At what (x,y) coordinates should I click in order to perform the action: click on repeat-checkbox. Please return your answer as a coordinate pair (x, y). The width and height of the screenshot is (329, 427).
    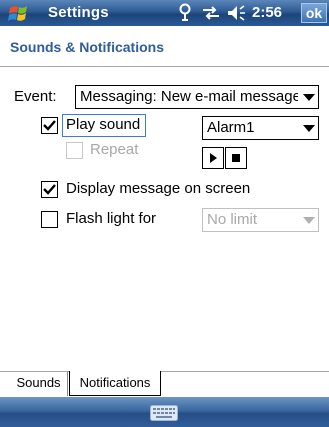
    Looking at the image, I should click on (74, 150).